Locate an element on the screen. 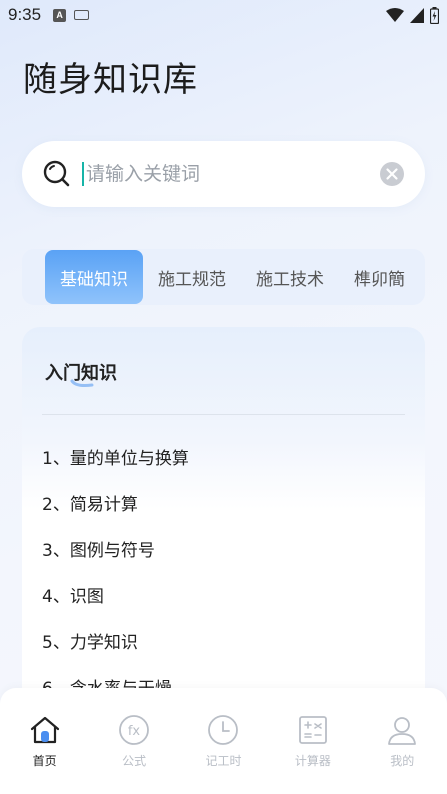  svg-text: fx is located at coordinates (134, 731).